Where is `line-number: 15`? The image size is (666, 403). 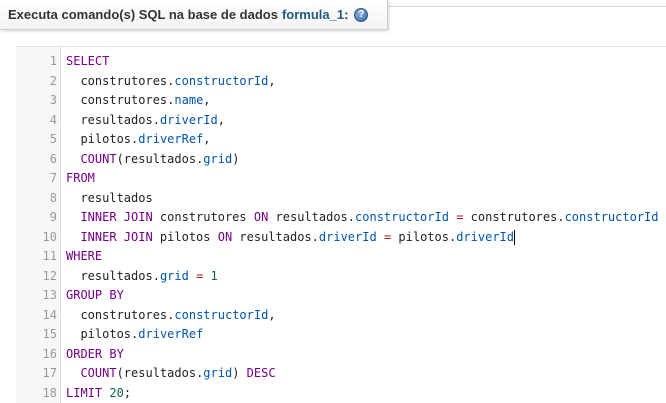 line-number: 15 is located at coordinates (49, 334).